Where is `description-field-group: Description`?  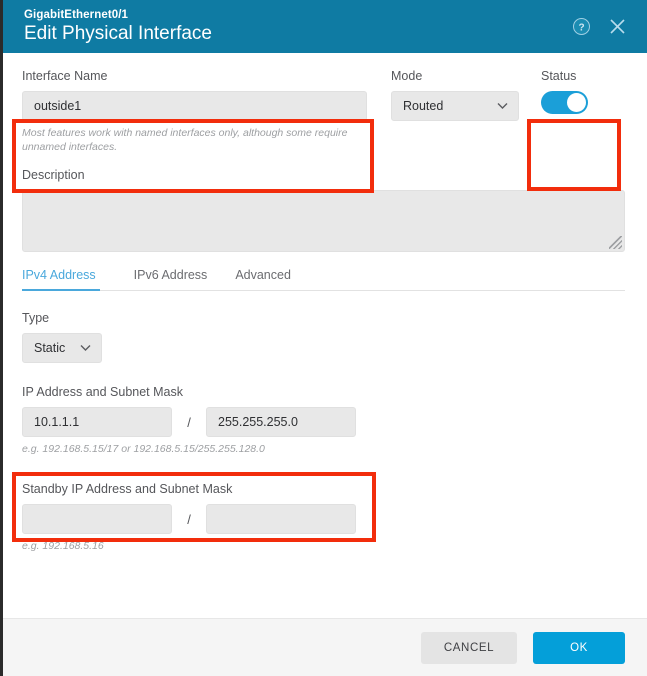 description-field-group: Description is located at coordinates (323, 210).